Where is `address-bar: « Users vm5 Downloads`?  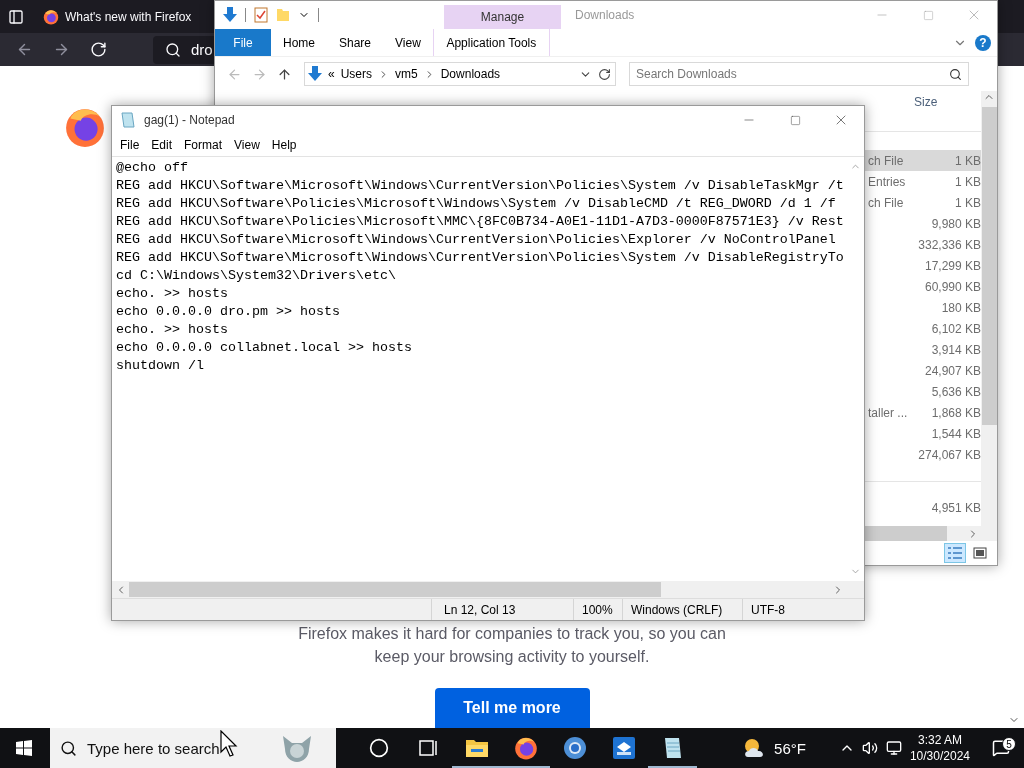 address-bar: « Users vm5 Downloads is located at coordinates (460, 74).